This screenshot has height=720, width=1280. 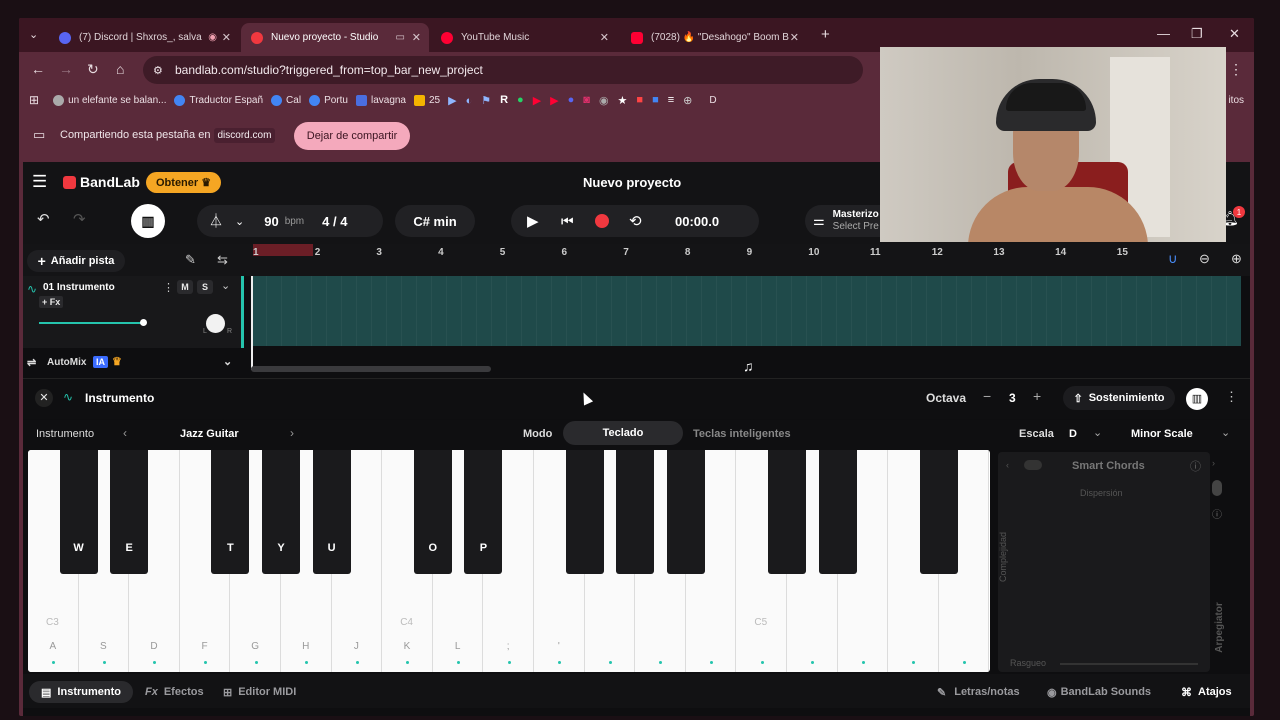 What do you see at coordinates (1206, 692) in the screenshot?
I see `shortcuts-button: ⌘ Atajos` at bounding box center [1206, 692].